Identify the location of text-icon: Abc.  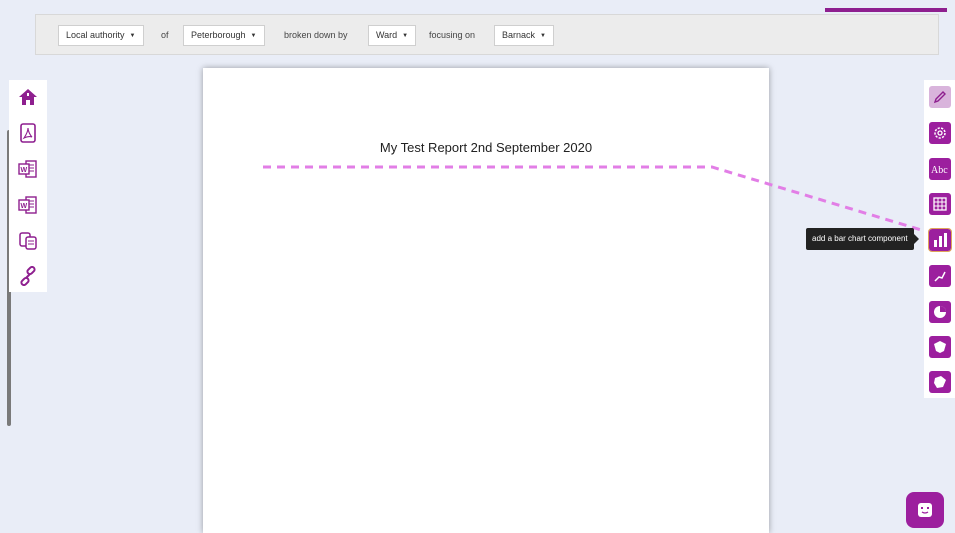
(940, 169).